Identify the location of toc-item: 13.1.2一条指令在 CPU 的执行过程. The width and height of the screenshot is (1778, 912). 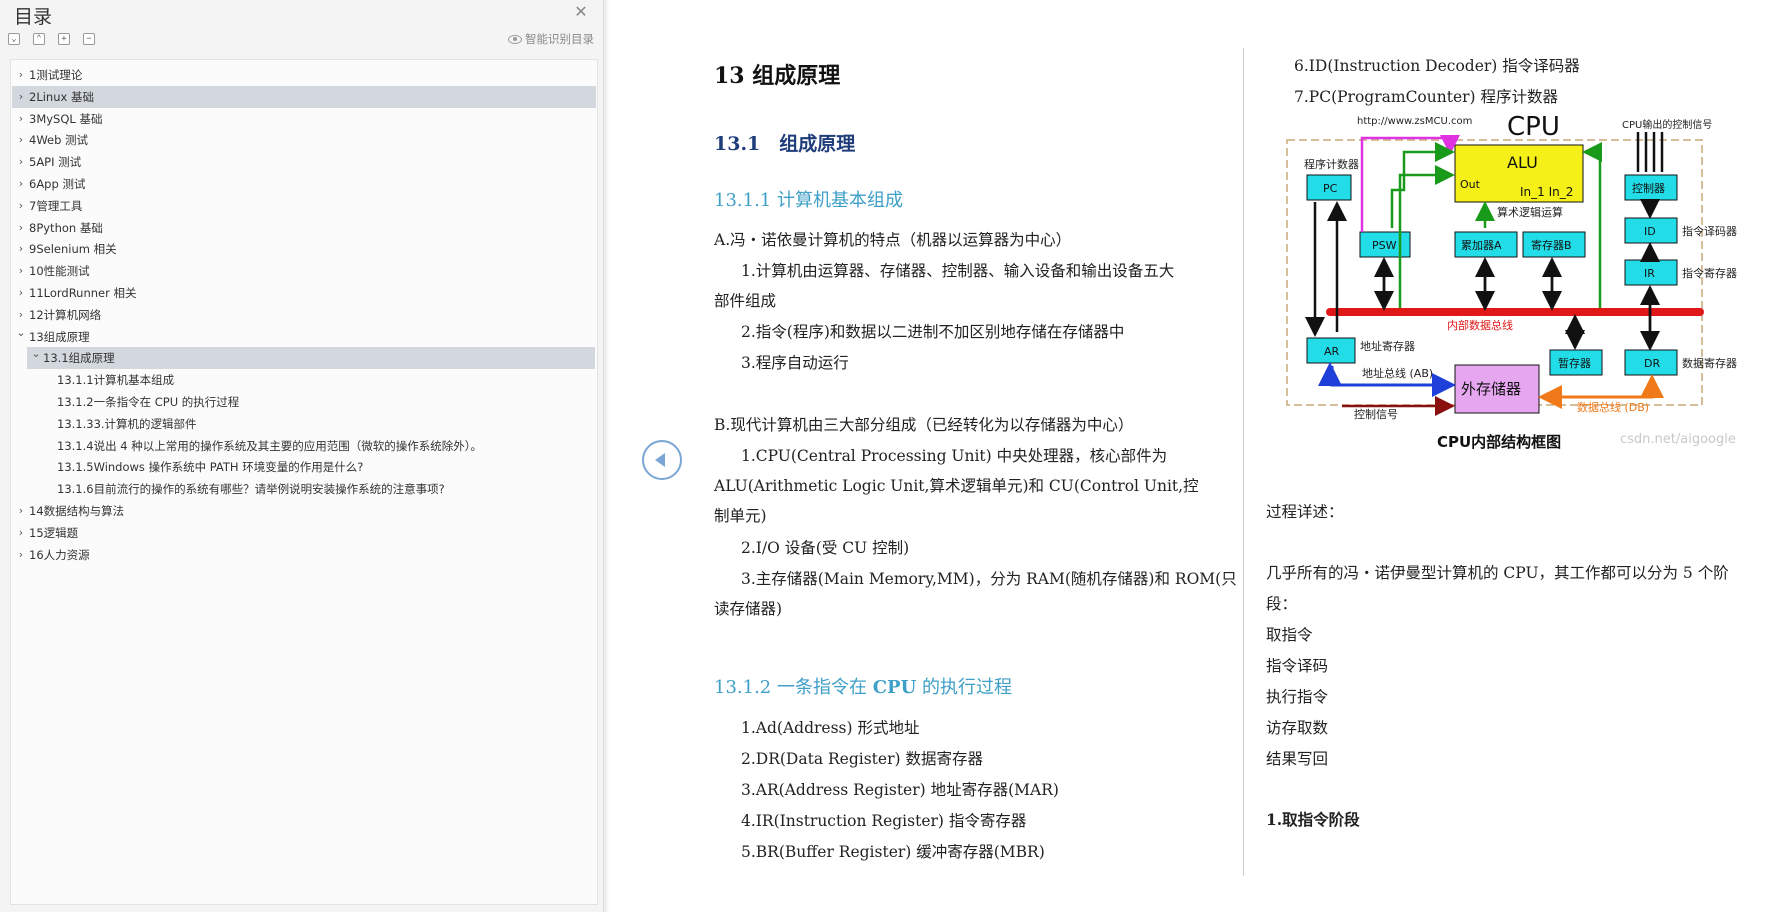
(304, 402).